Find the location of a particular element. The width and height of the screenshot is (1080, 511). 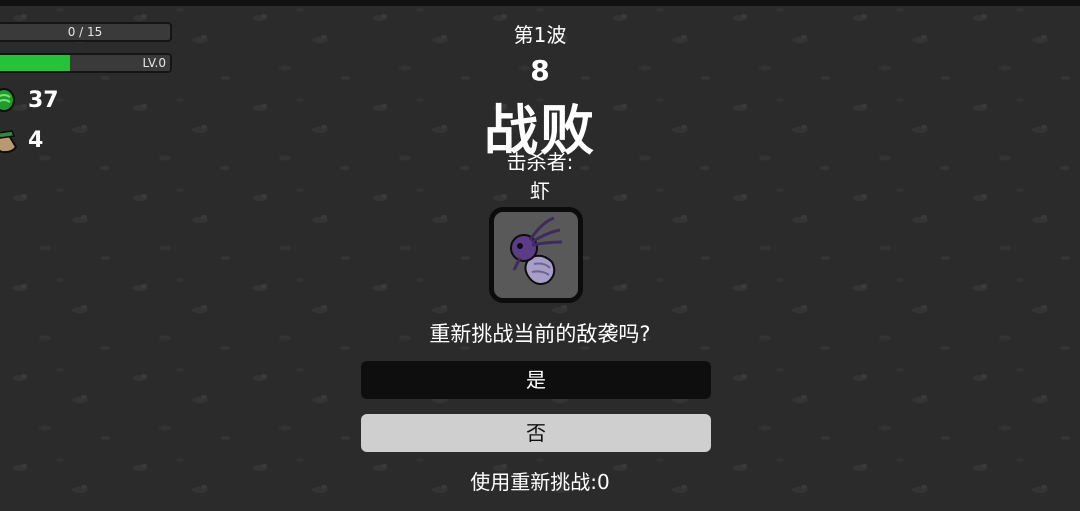

killed-by-label: 击杀者: is located at coordinates (540, 162).